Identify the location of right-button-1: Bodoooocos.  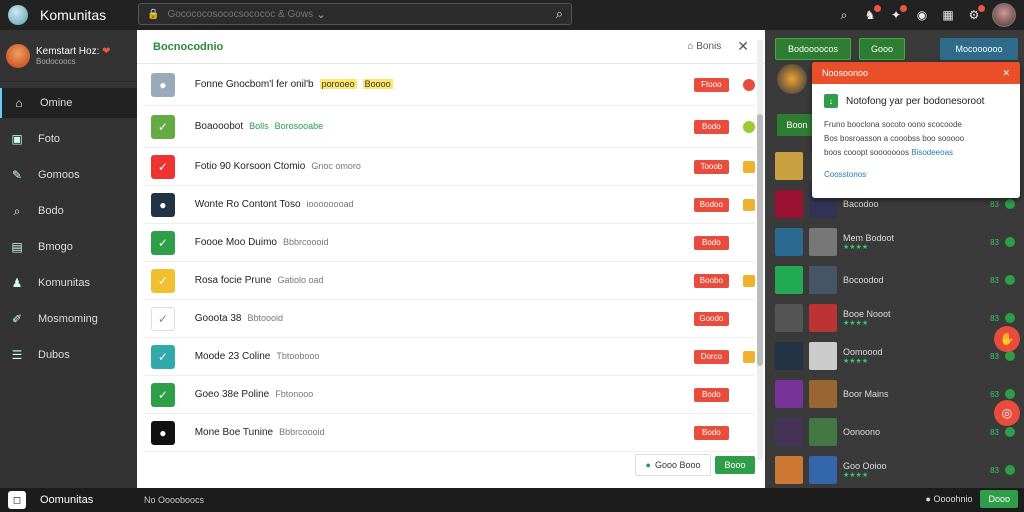
(813, 49).